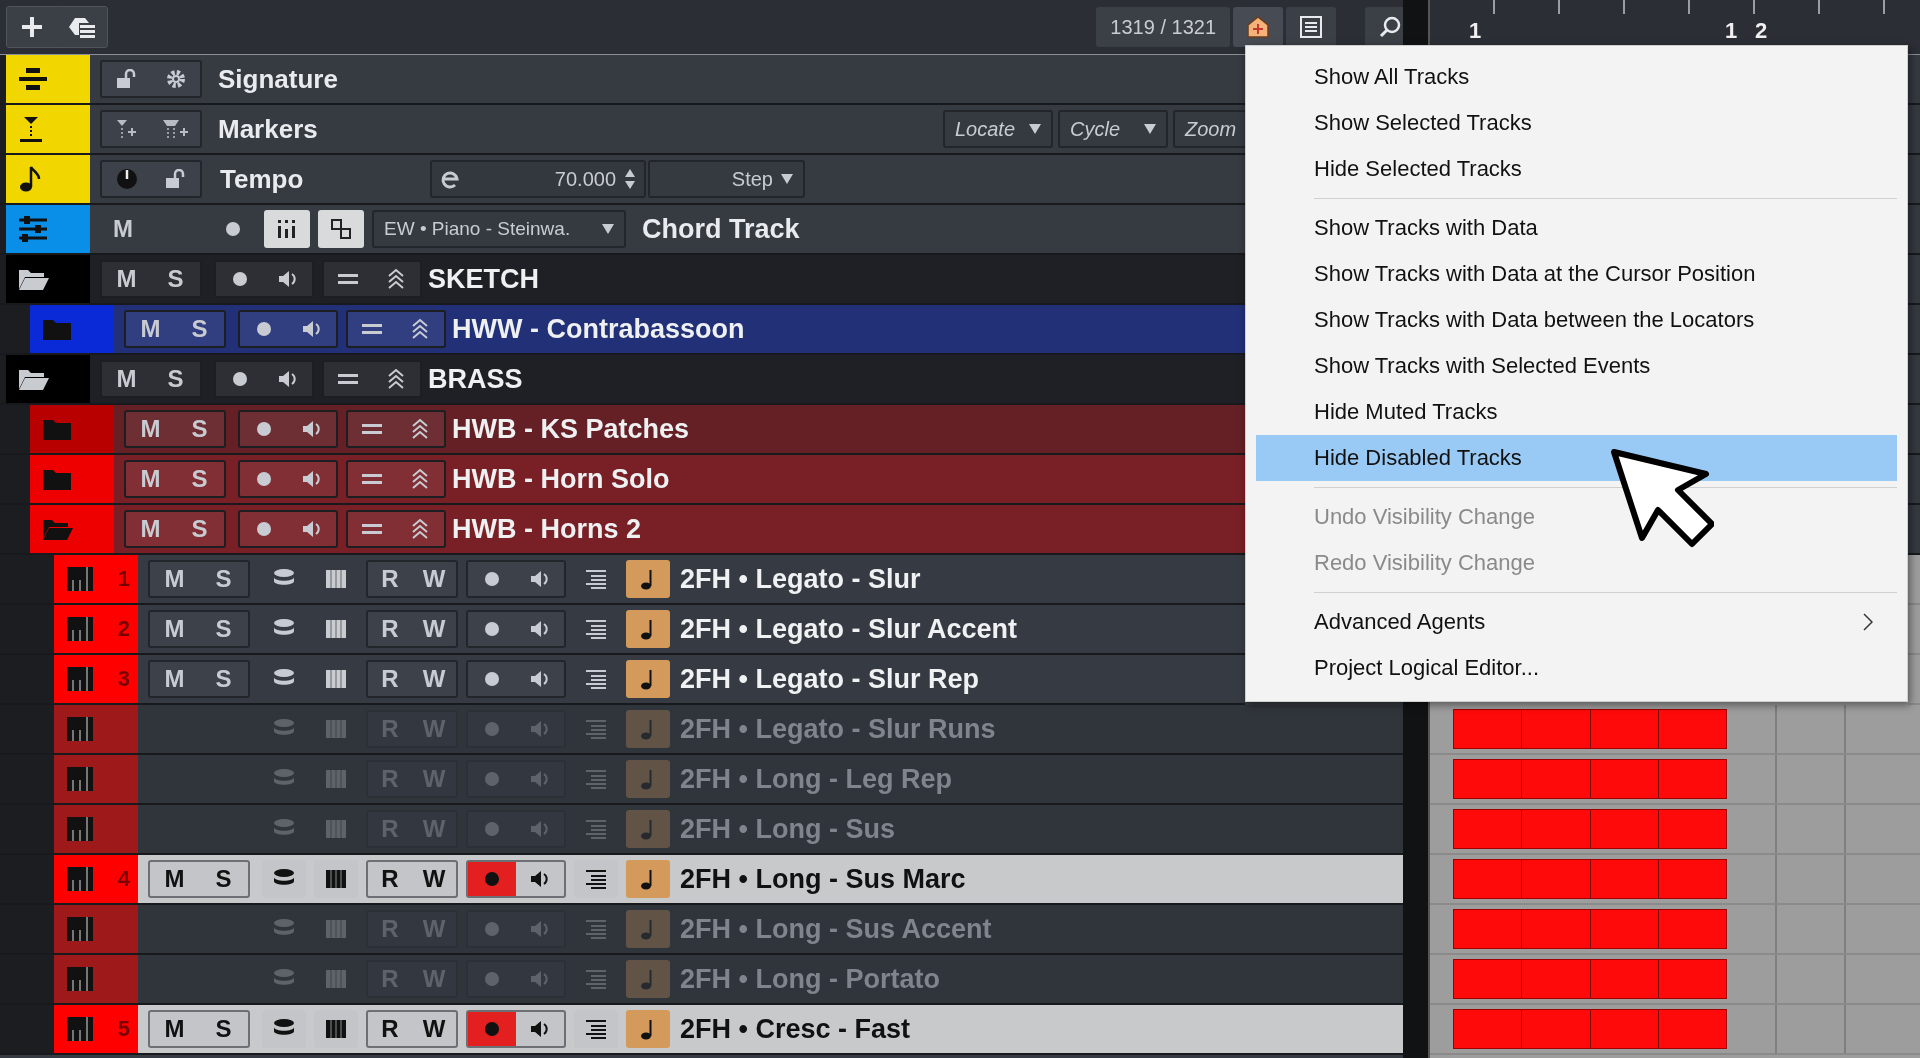 The image size is (1920, 1058). I want to click on chord-editor-button, so click(287, 229).